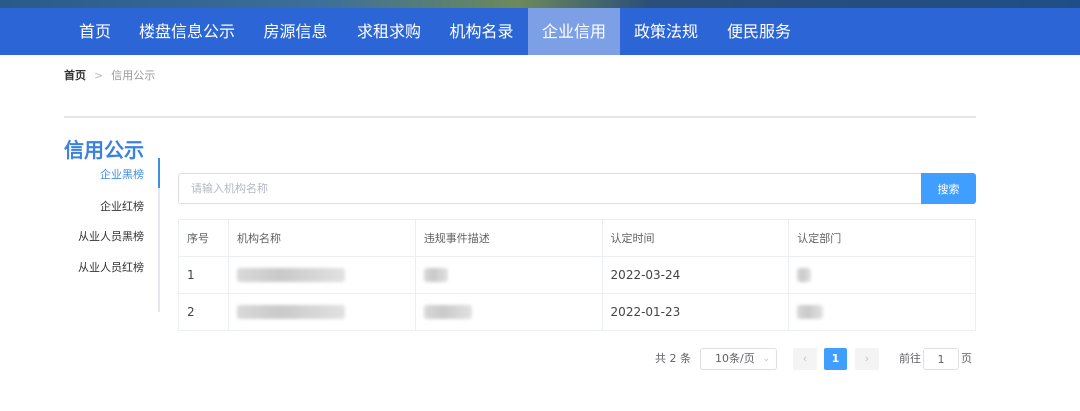 This screenshot has width=1080, height=411. I want to click on chevron-right-icon: ›, so click(867, 358).